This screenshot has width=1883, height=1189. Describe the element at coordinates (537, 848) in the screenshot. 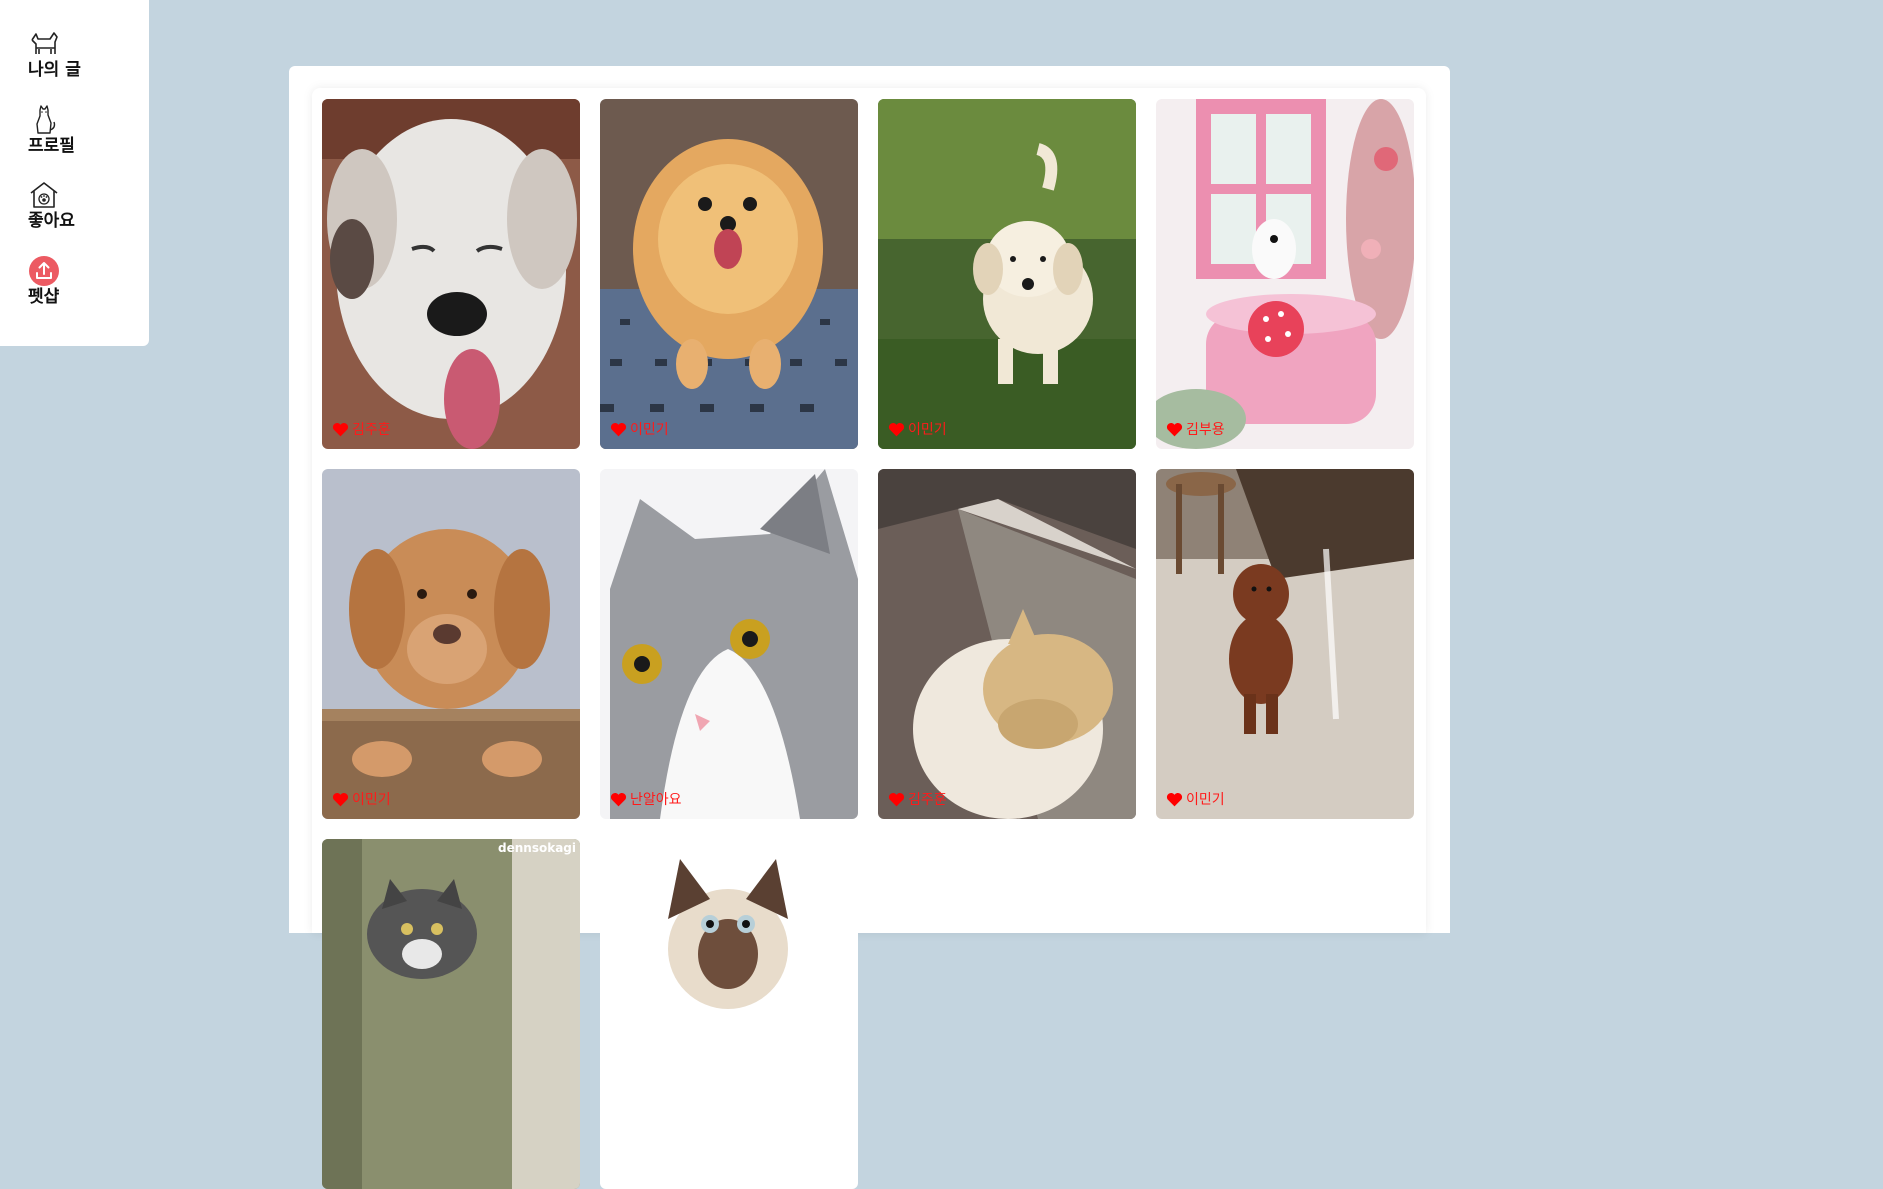

I see `photo-watermark: dennsokagi` at that location.